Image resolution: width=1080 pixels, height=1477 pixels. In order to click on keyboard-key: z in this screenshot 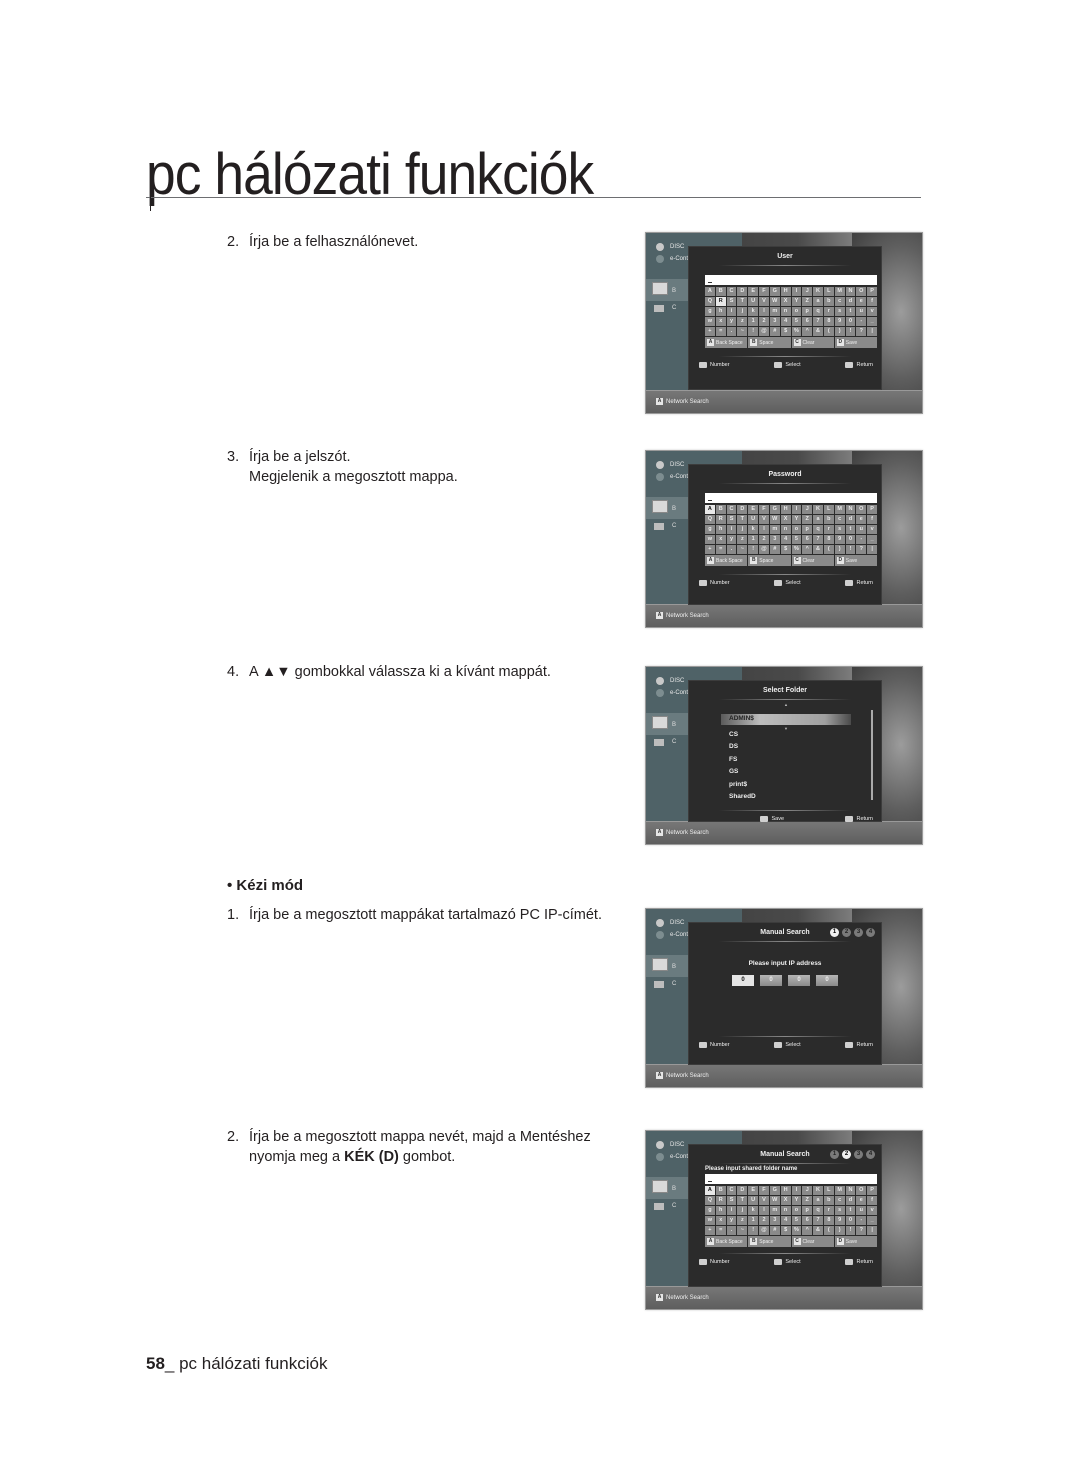, I will do `click(742, 1220)`.